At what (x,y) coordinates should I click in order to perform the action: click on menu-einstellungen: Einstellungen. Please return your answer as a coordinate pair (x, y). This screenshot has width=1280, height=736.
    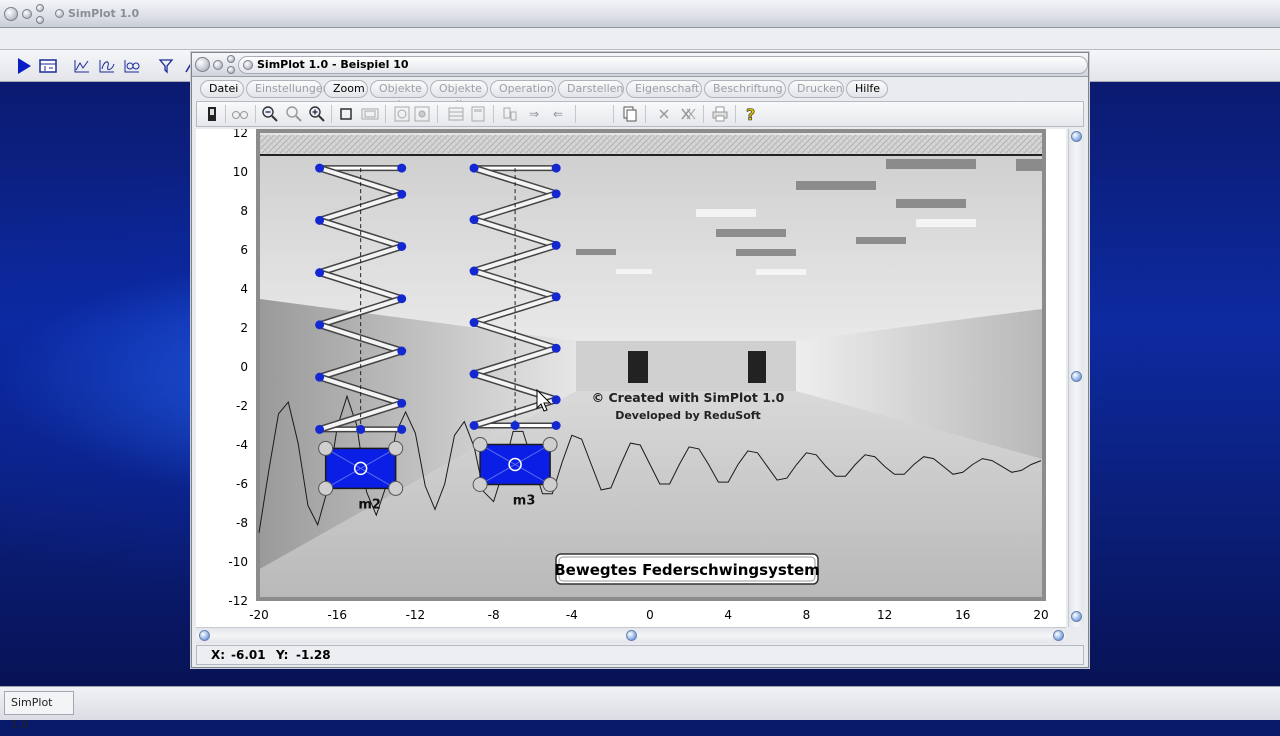
    Looking at the image, I should click on (288, 89).